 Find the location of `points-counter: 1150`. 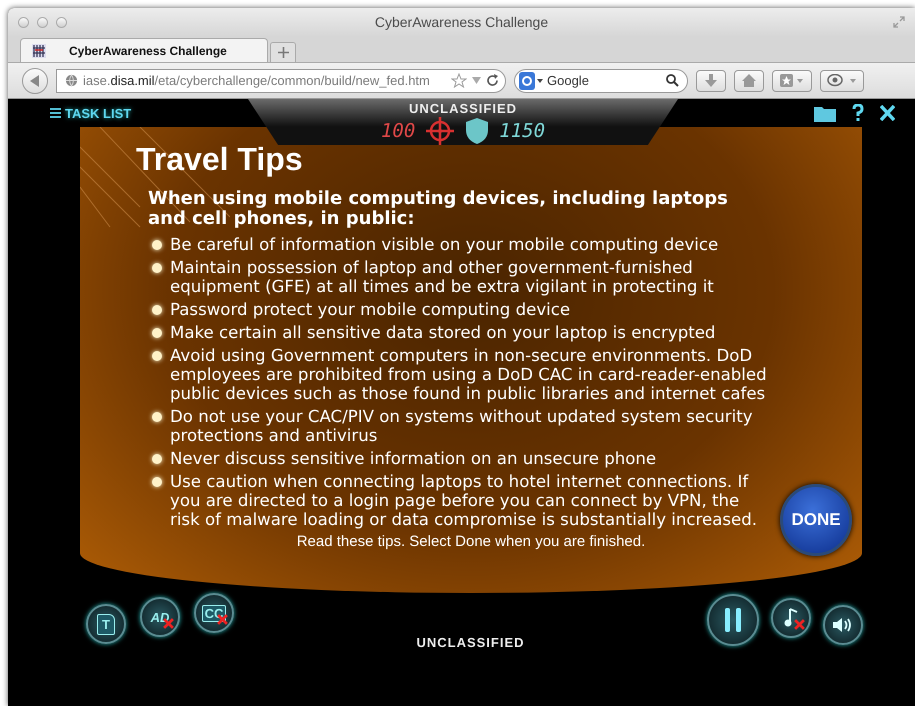

points-counter: 1150 is located at coordinates (522, 131).